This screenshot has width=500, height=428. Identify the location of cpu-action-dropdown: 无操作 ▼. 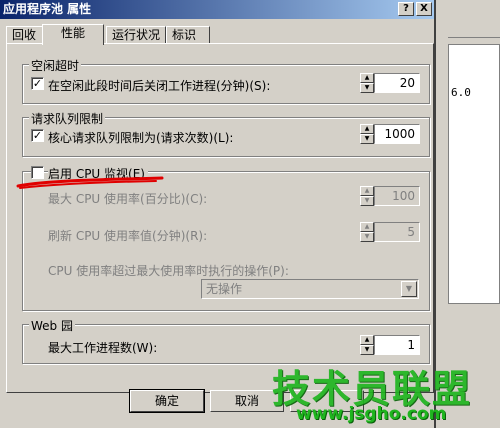
(310, 289).